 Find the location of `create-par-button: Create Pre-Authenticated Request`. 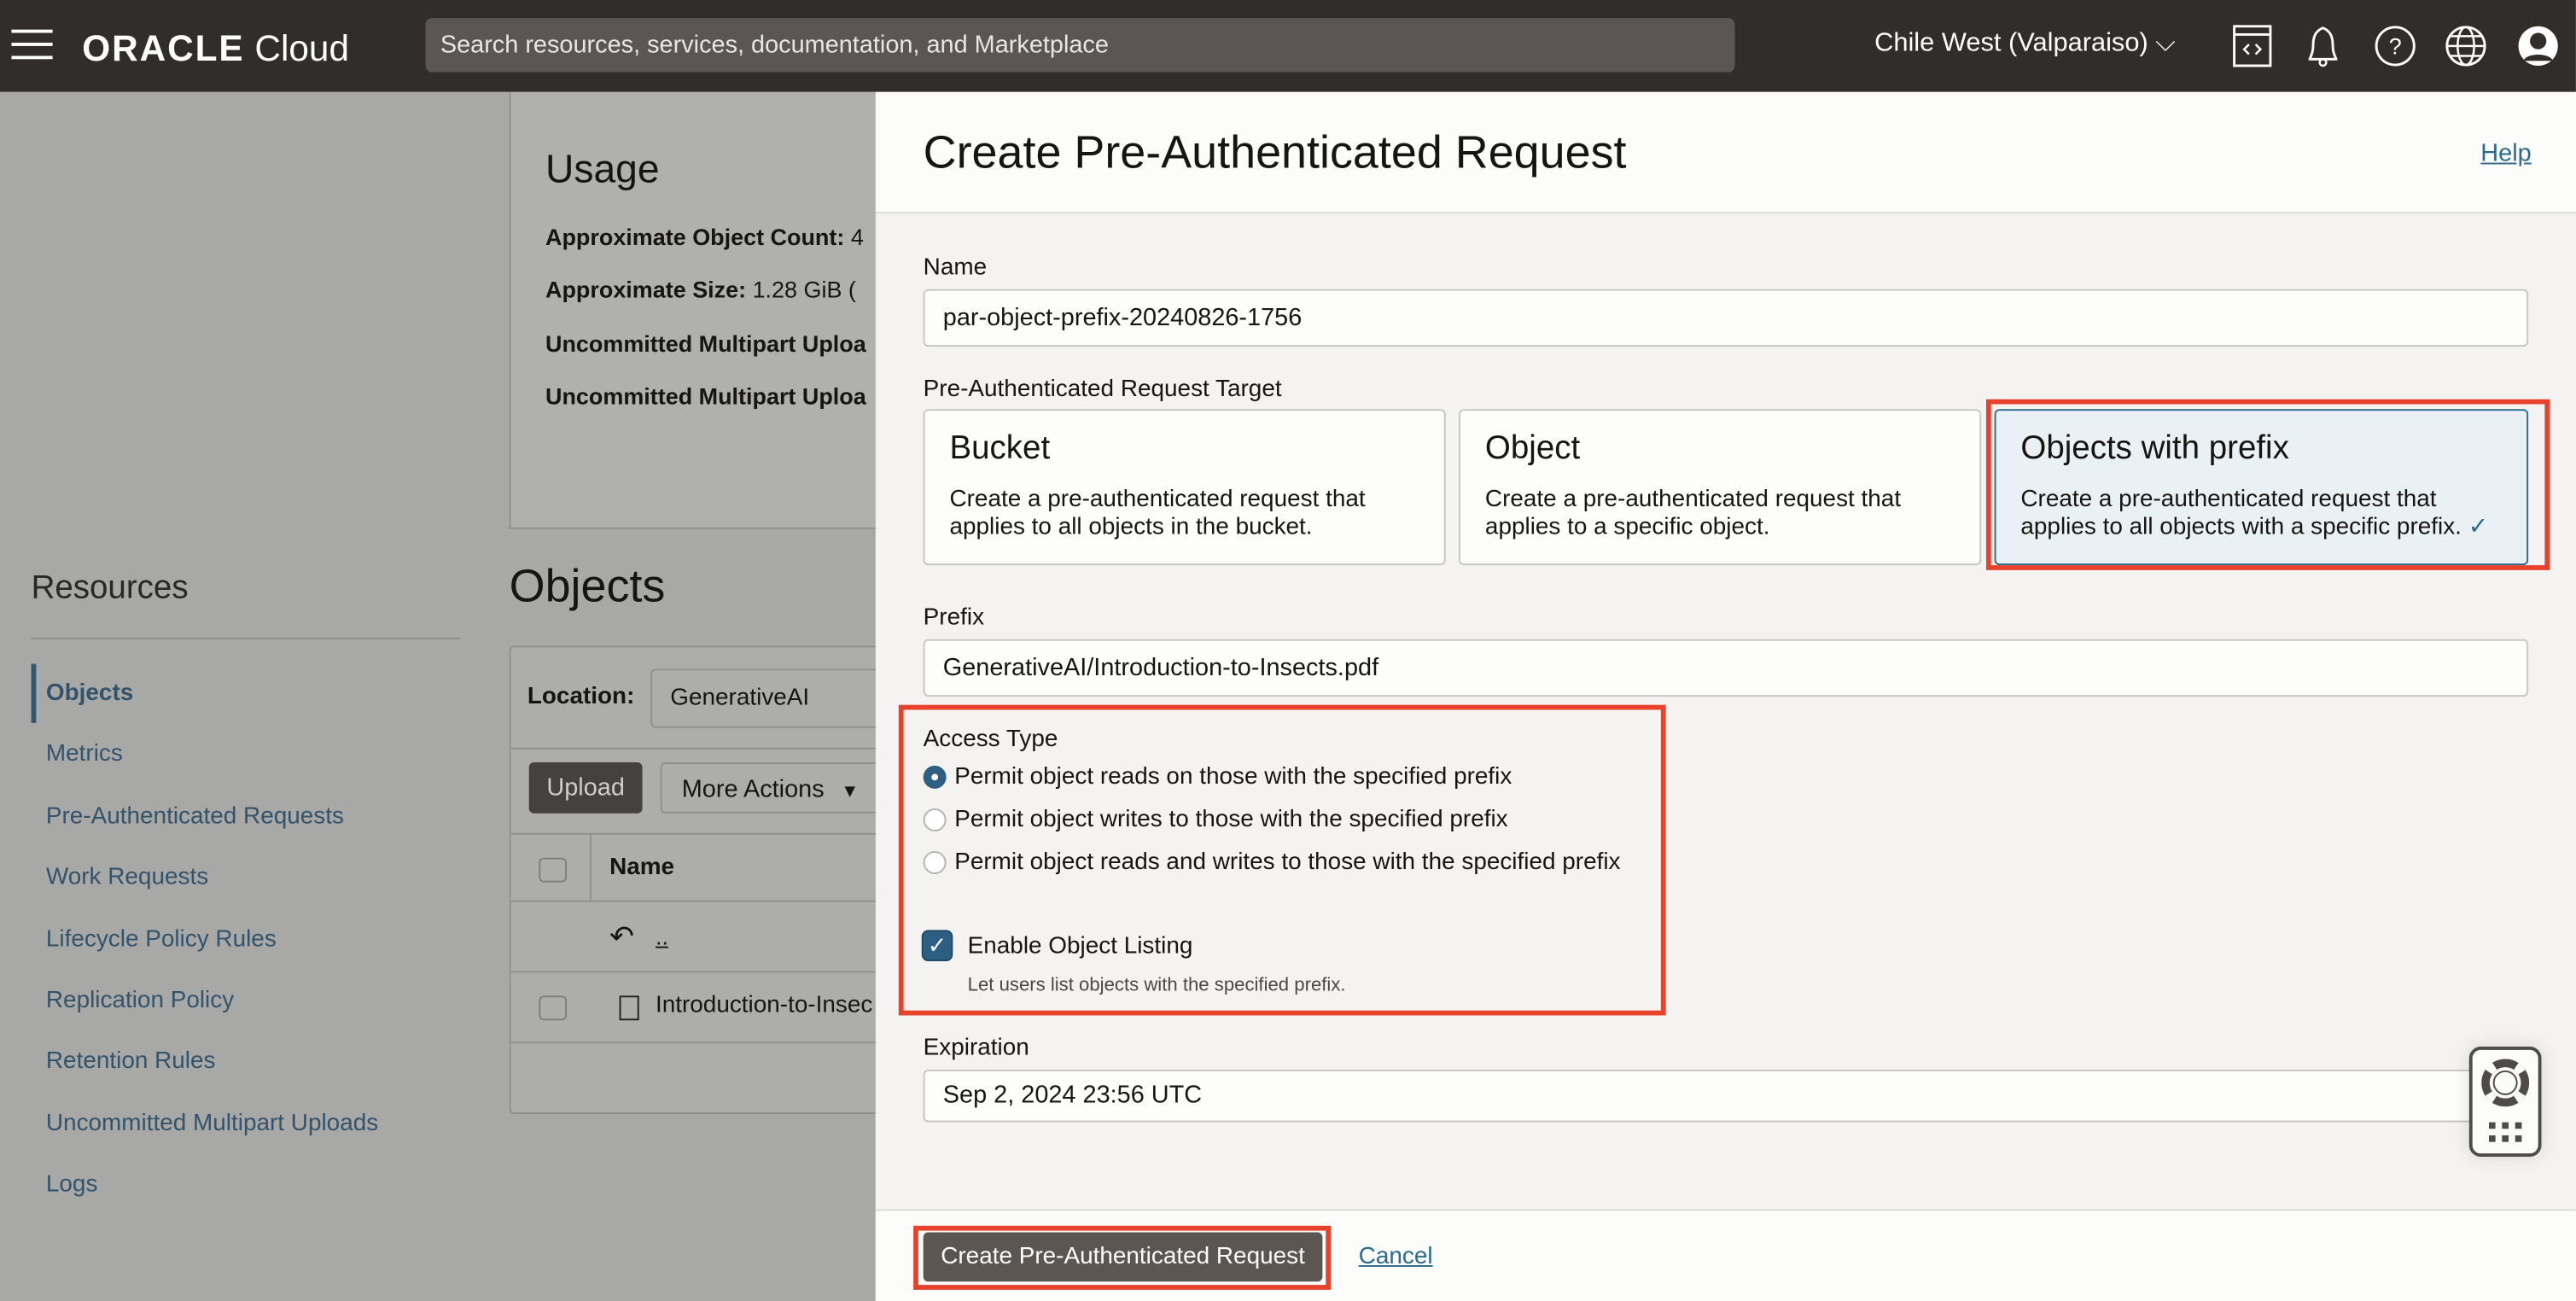

create-par-button: Create Pre-Authenticated Request is located at coordinates (1123, 1257).